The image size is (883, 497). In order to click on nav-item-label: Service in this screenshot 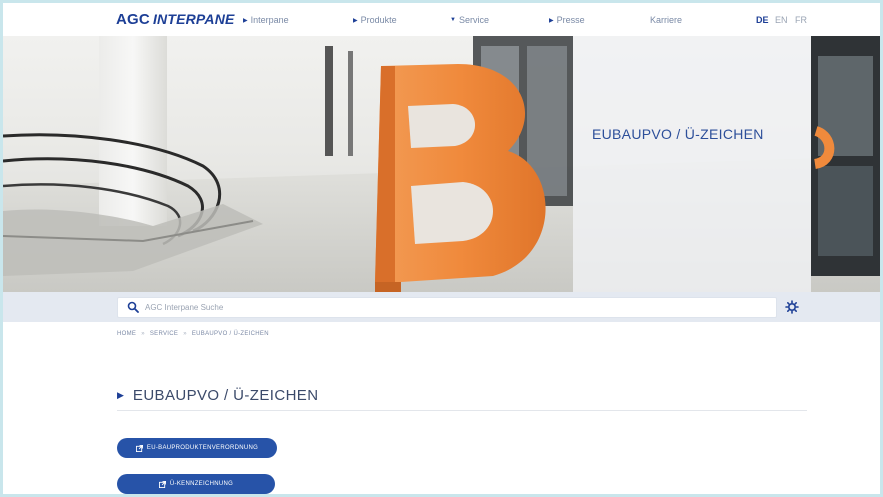, I will do `click(473, 20)`.